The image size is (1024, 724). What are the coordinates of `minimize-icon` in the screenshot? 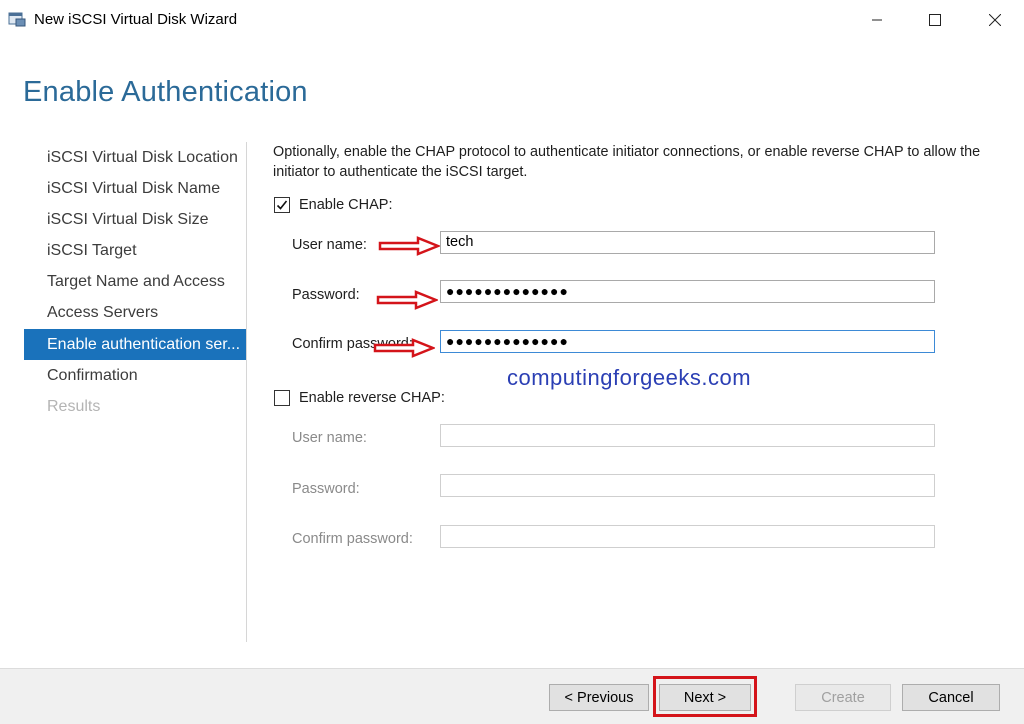 It's located at (877, 20).